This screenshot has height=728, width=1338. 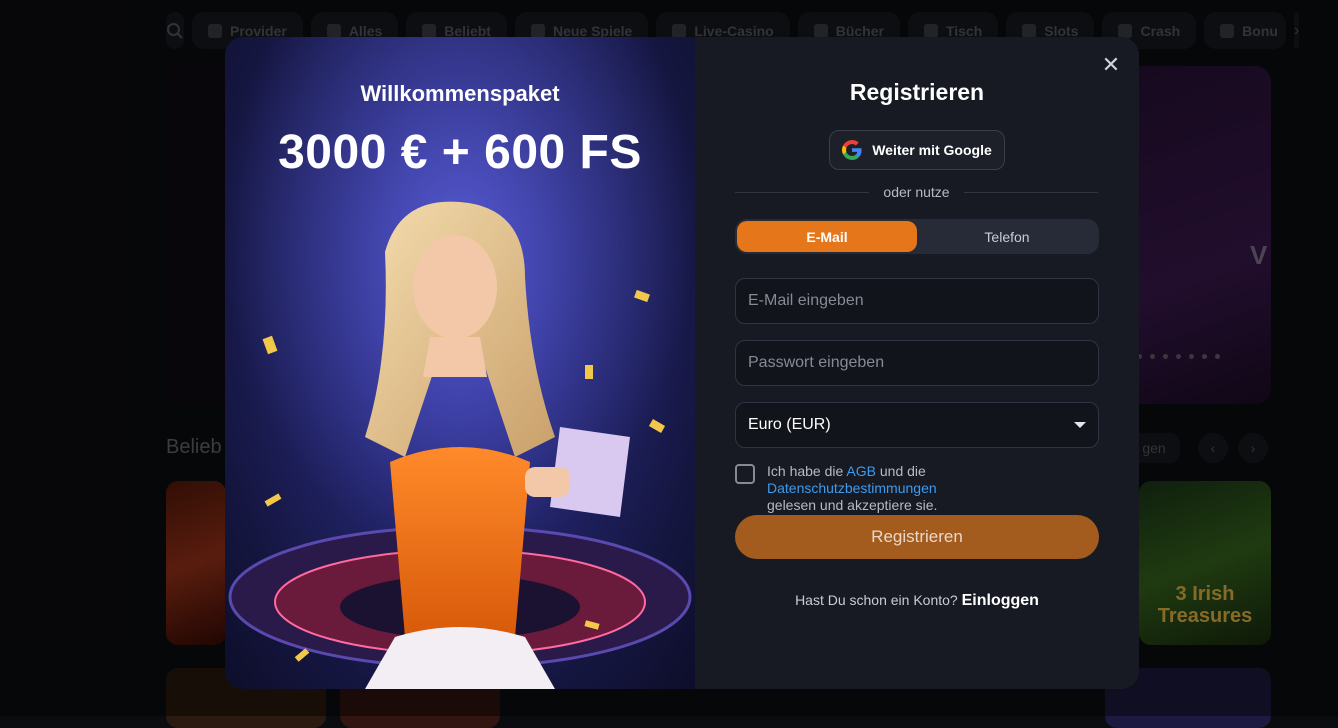 I want to click on form-title: Registrieren, so click(x=917, y=92).